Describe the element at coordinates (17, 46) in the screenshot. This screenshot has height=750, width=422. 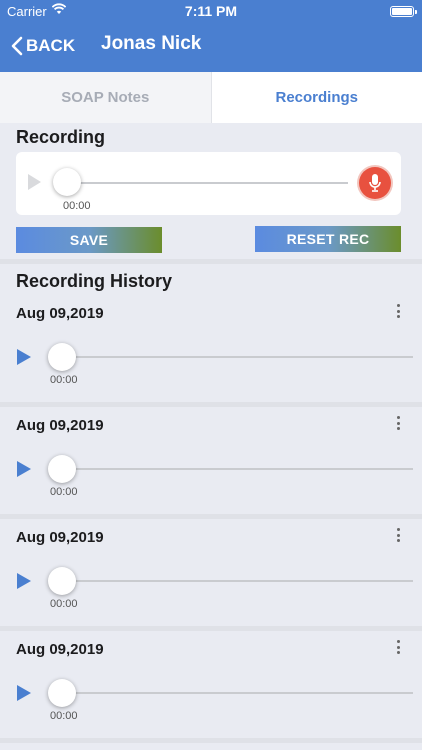
I see `chevron-left-icon` at that location.